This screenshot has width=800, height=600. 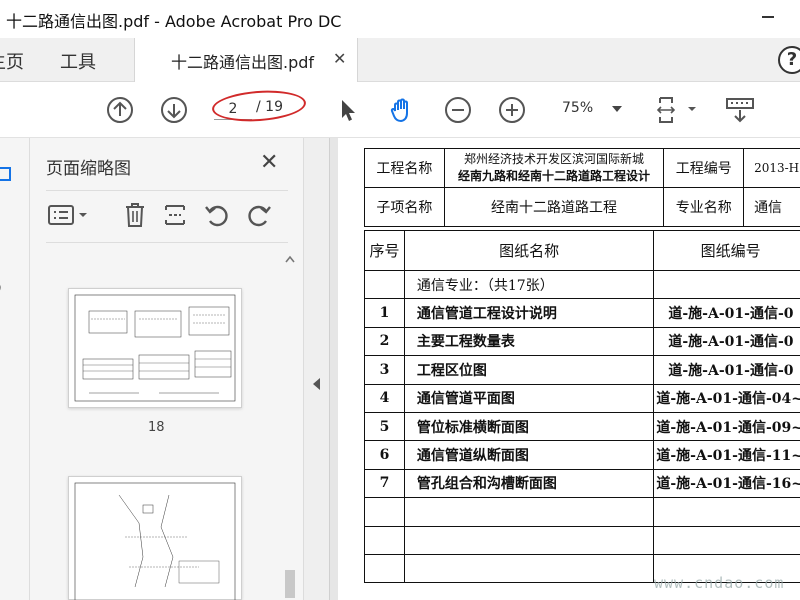 I want to click on table-header-row: 序号 图纸名称 图纸编号, so click(x=582, y=250).